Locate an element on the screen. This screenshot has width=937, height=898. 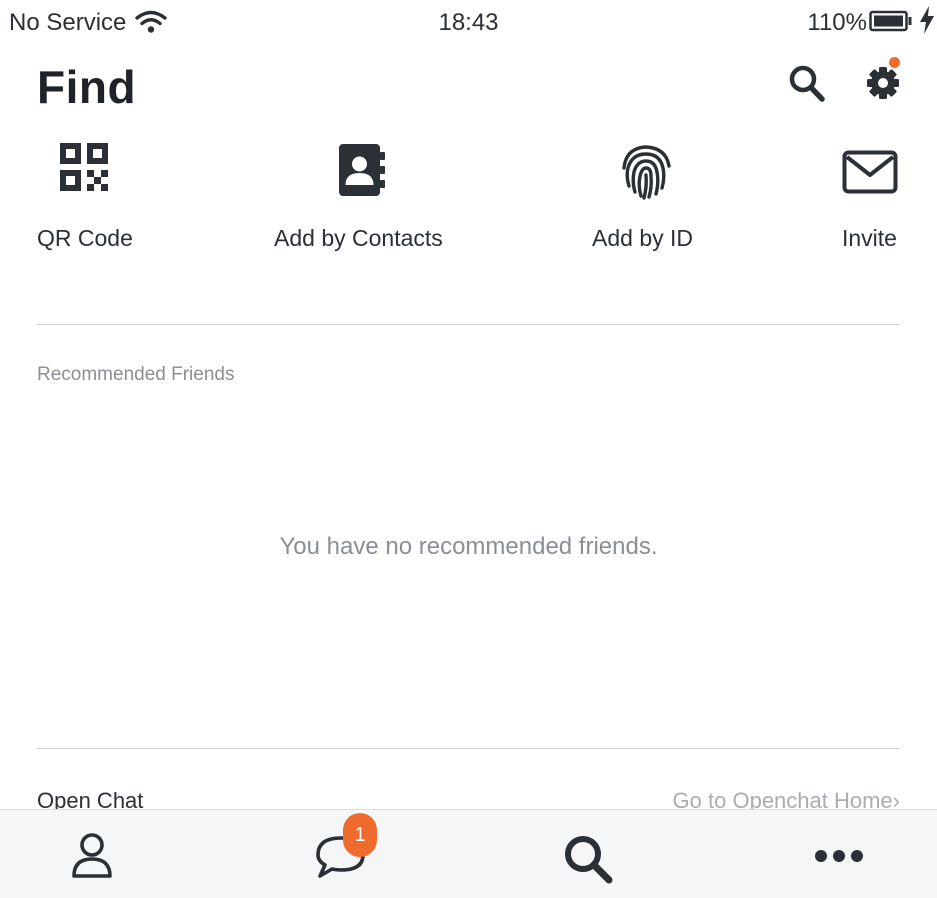
battery-icon is located at coordinates (890, 21).